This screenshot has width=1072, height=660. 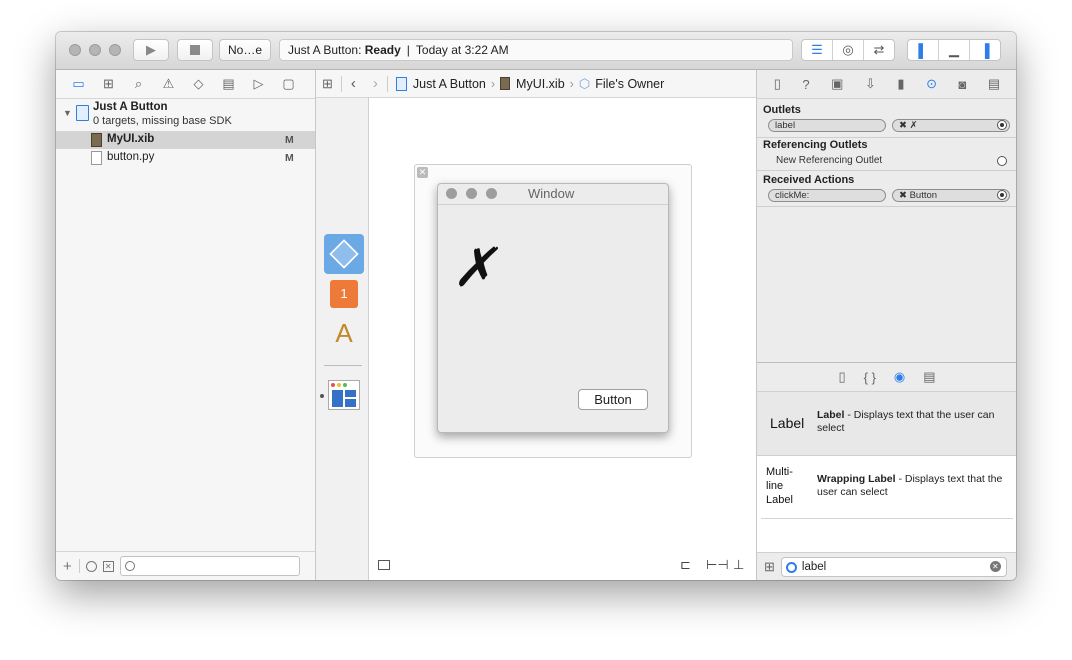 What do you see at coordinates (931, 84) in the screenshot?
I see `connections-inspector-icon: ⊙` at bounding box center [931, 84].